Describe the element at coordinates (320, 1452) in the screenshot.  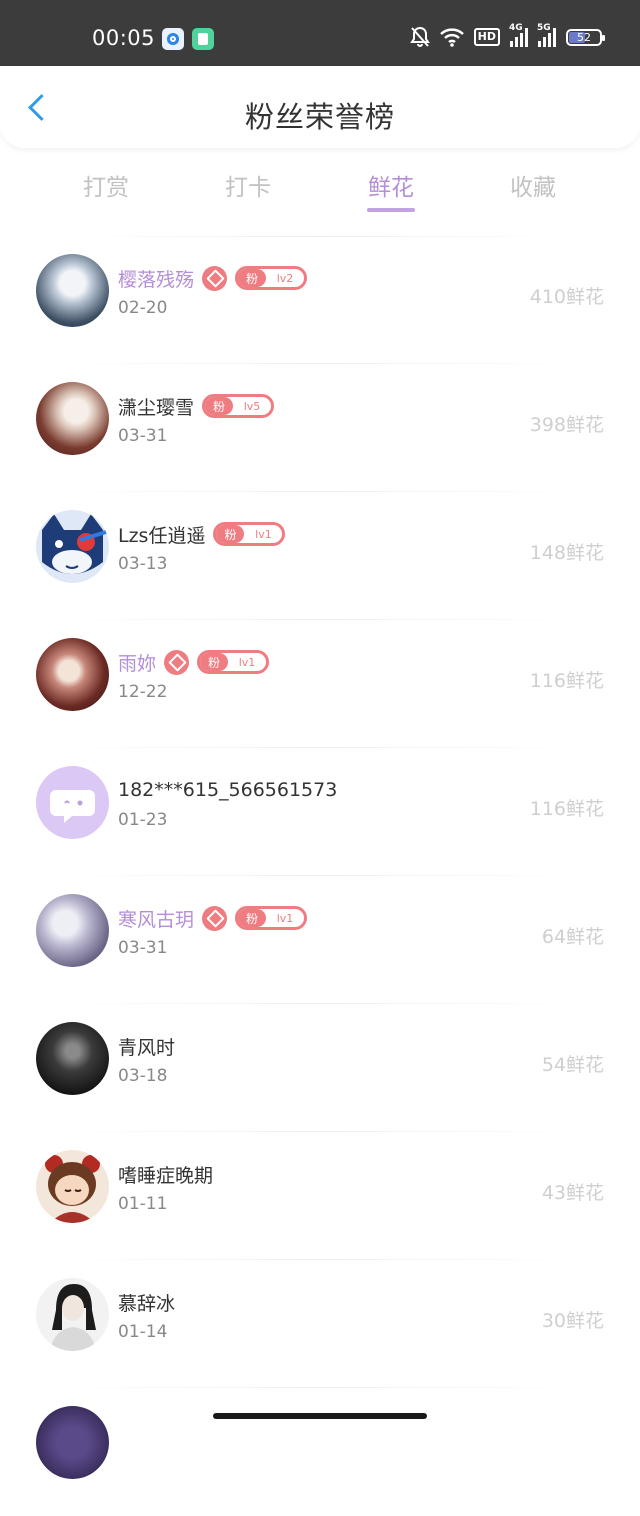
I see `list-item` at that location.